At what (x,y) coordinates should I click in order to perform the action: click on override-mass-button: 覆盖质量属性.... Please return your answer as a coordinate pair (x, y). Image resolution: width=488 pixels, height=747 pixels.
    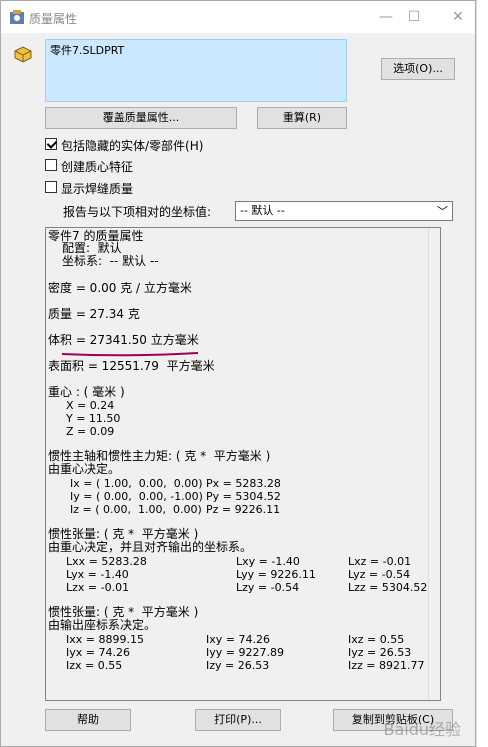
    Looking at the image, I should click on (141, 118).